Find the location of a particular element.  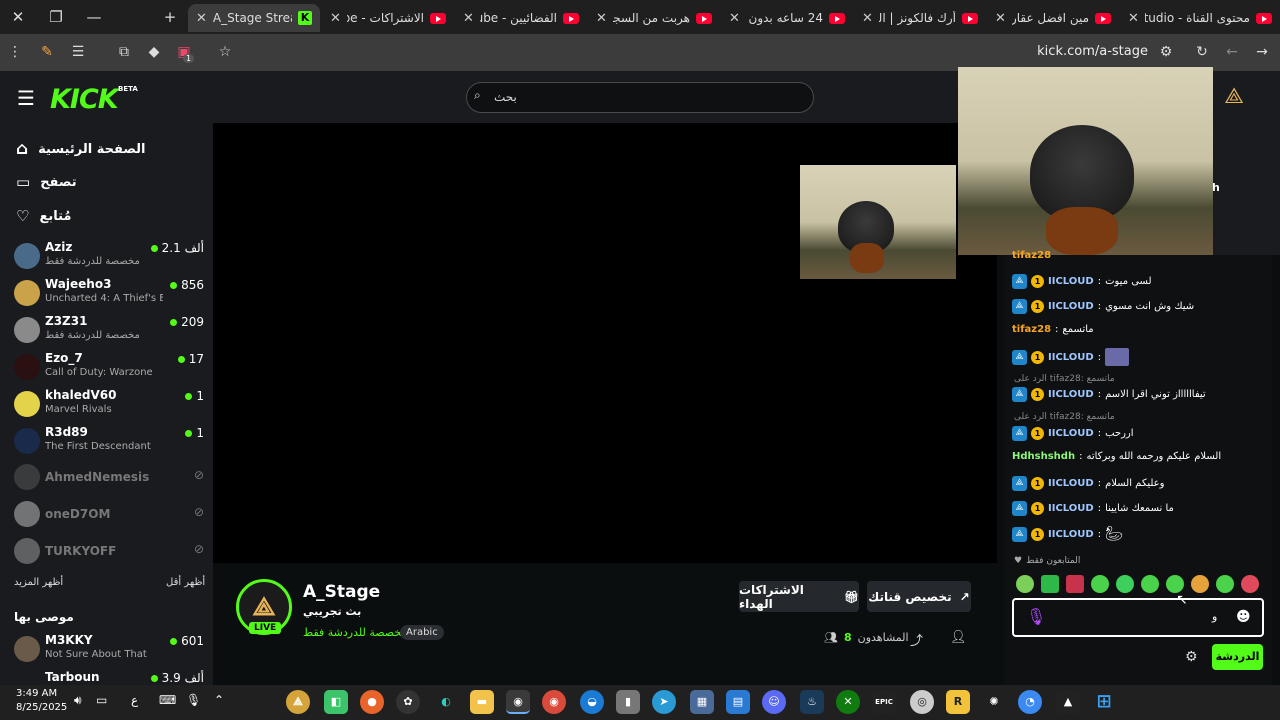

user-avatar: ⟁ is located at coordinates (1234, 98).